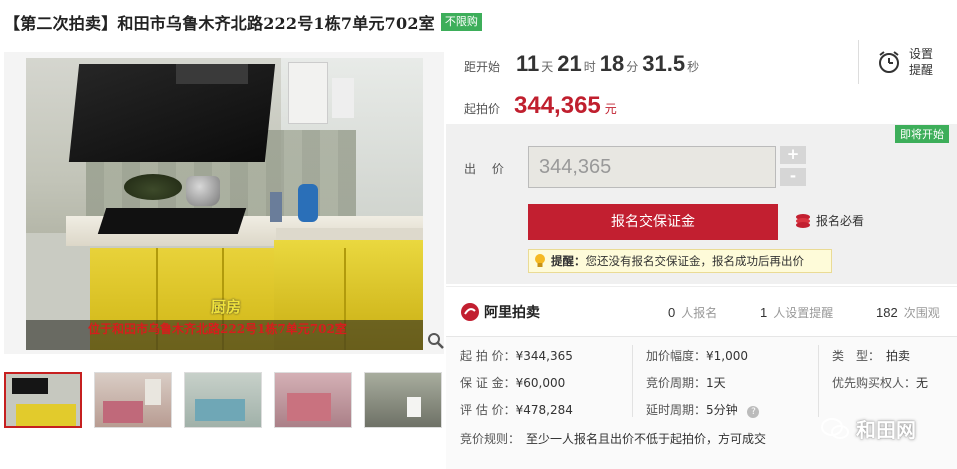  What do you see at coordinates (653, 222) in the screenshot?
I see `pay-deposit-button: 报名交保证金` at bounding box center [653, 222].